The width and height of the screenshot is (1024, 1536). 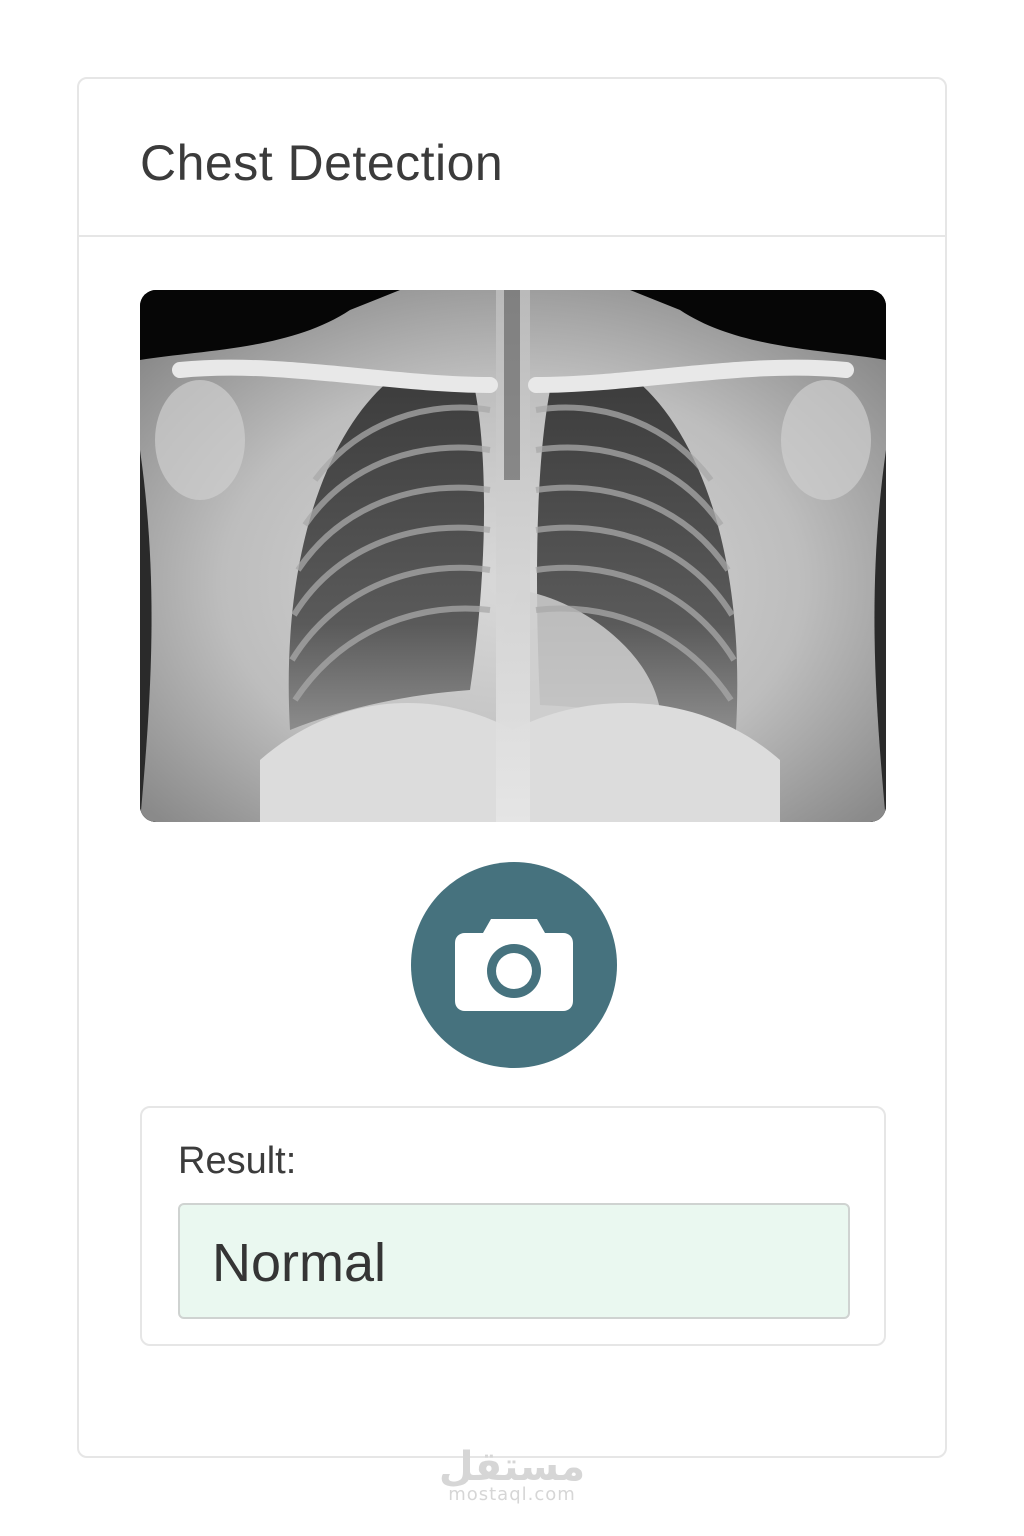 I want to click on page-title: Chest Detection, so click(x=322, y=163).